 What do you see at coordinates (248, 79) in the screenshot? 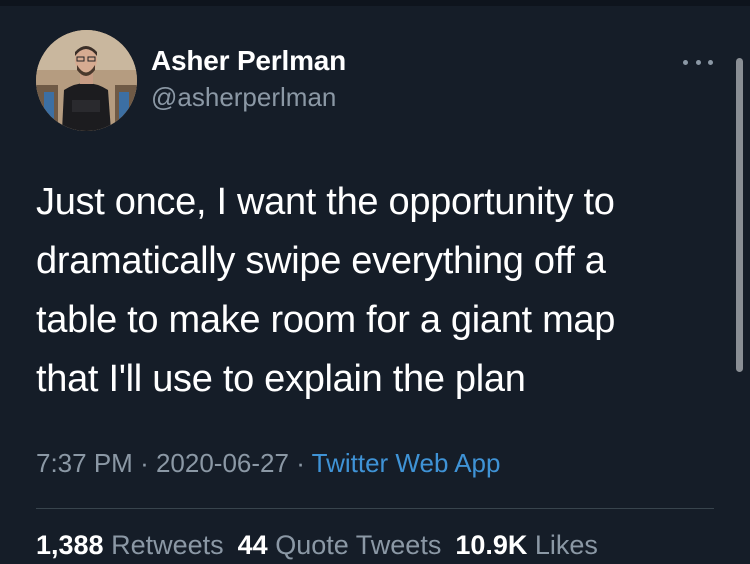
I see `author-block: Asher Perlman @asherperlman` at bounding box center [248, 79].